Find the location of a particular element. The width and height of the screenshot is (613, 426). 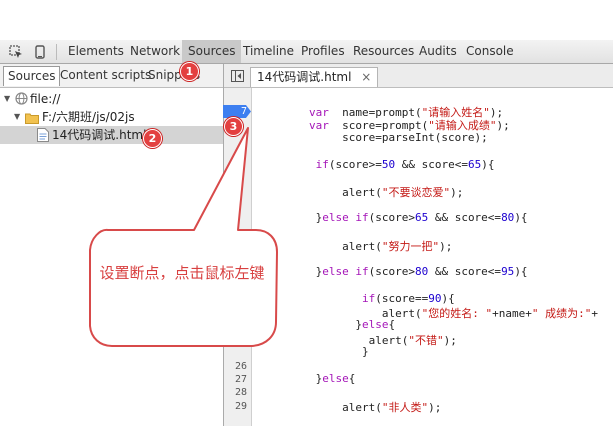

callout-text: 设置断点，点击鼠标左键 is located at coordinates (182, 273).